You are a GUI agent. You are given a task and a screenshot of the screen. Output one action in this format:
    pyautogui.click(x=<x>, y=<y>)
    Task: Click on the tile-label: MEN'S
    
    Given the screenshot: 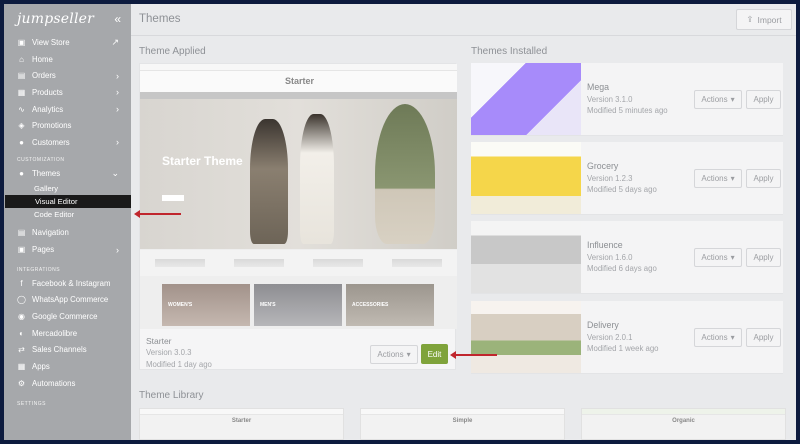 What is the action you would take?
    pyautogui.click(x=268, y=305)
    